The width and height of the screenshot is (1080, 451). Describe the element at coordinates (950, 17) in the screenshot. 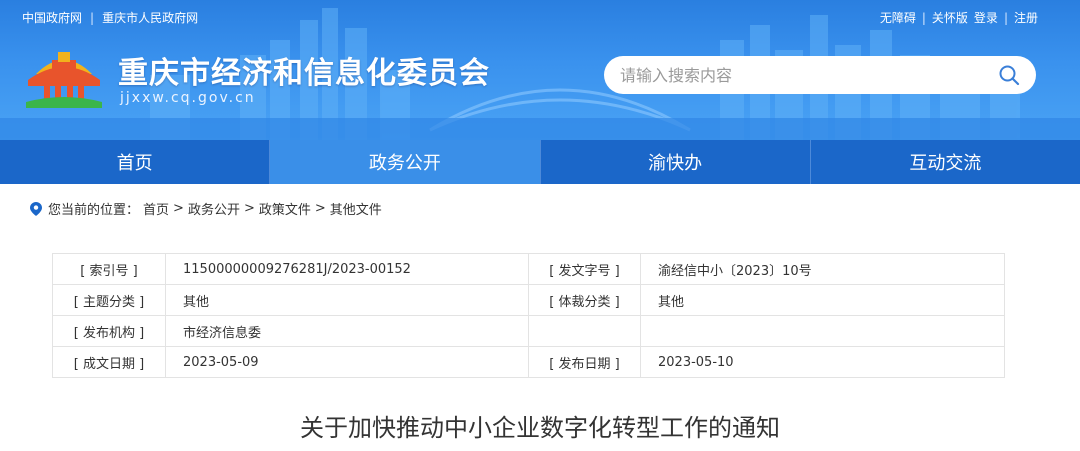

I see `link-care-version: 关怀版` at that location.